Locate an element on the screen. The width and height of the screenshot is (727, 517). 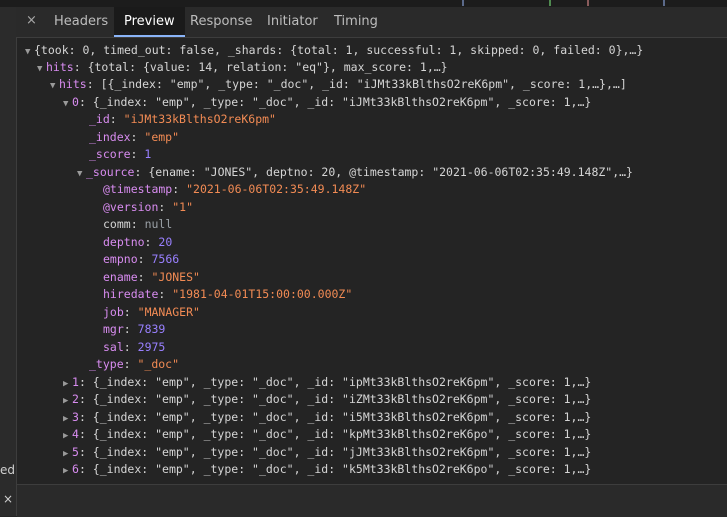
tree-prop-ename: ename: "JONES" is located at coordinates (151, 277).